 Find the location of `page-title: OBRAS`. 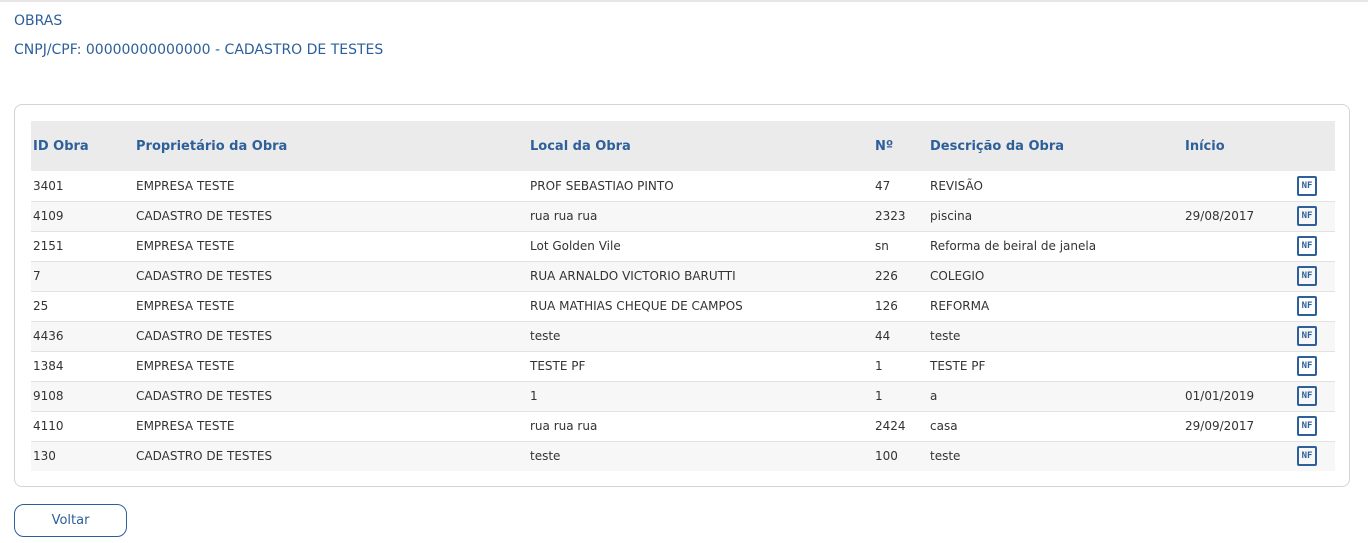

page-title: OBRAS is located at coordinates (38, 21).